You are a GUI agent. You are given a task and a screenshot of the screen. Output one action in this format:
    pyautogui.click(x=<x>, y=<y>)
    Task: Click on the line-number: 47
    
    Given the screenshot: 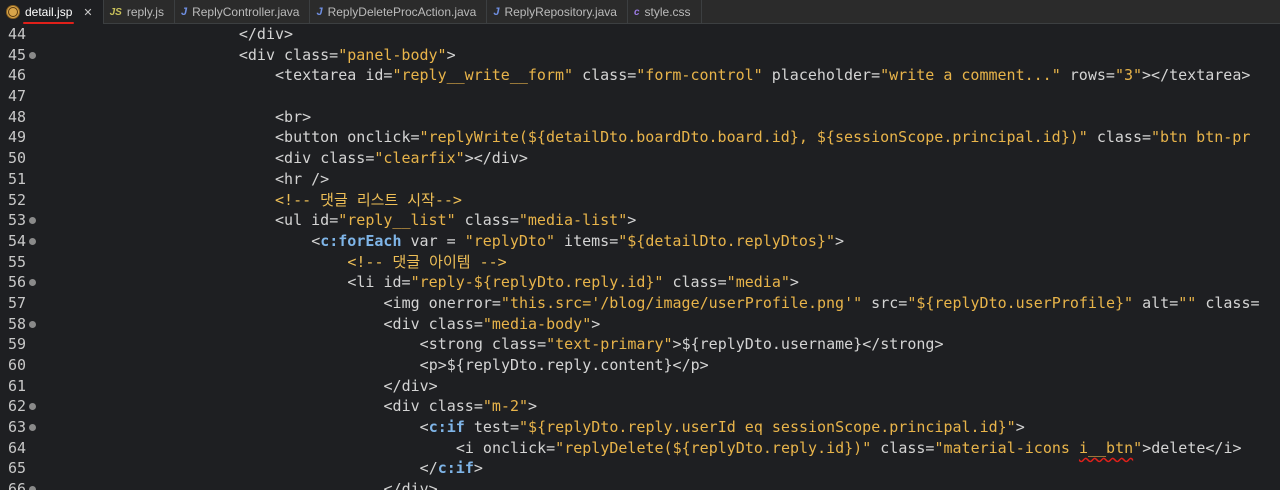 What is the action you would take?
    pyautogui.click(x=17, y=96)
    